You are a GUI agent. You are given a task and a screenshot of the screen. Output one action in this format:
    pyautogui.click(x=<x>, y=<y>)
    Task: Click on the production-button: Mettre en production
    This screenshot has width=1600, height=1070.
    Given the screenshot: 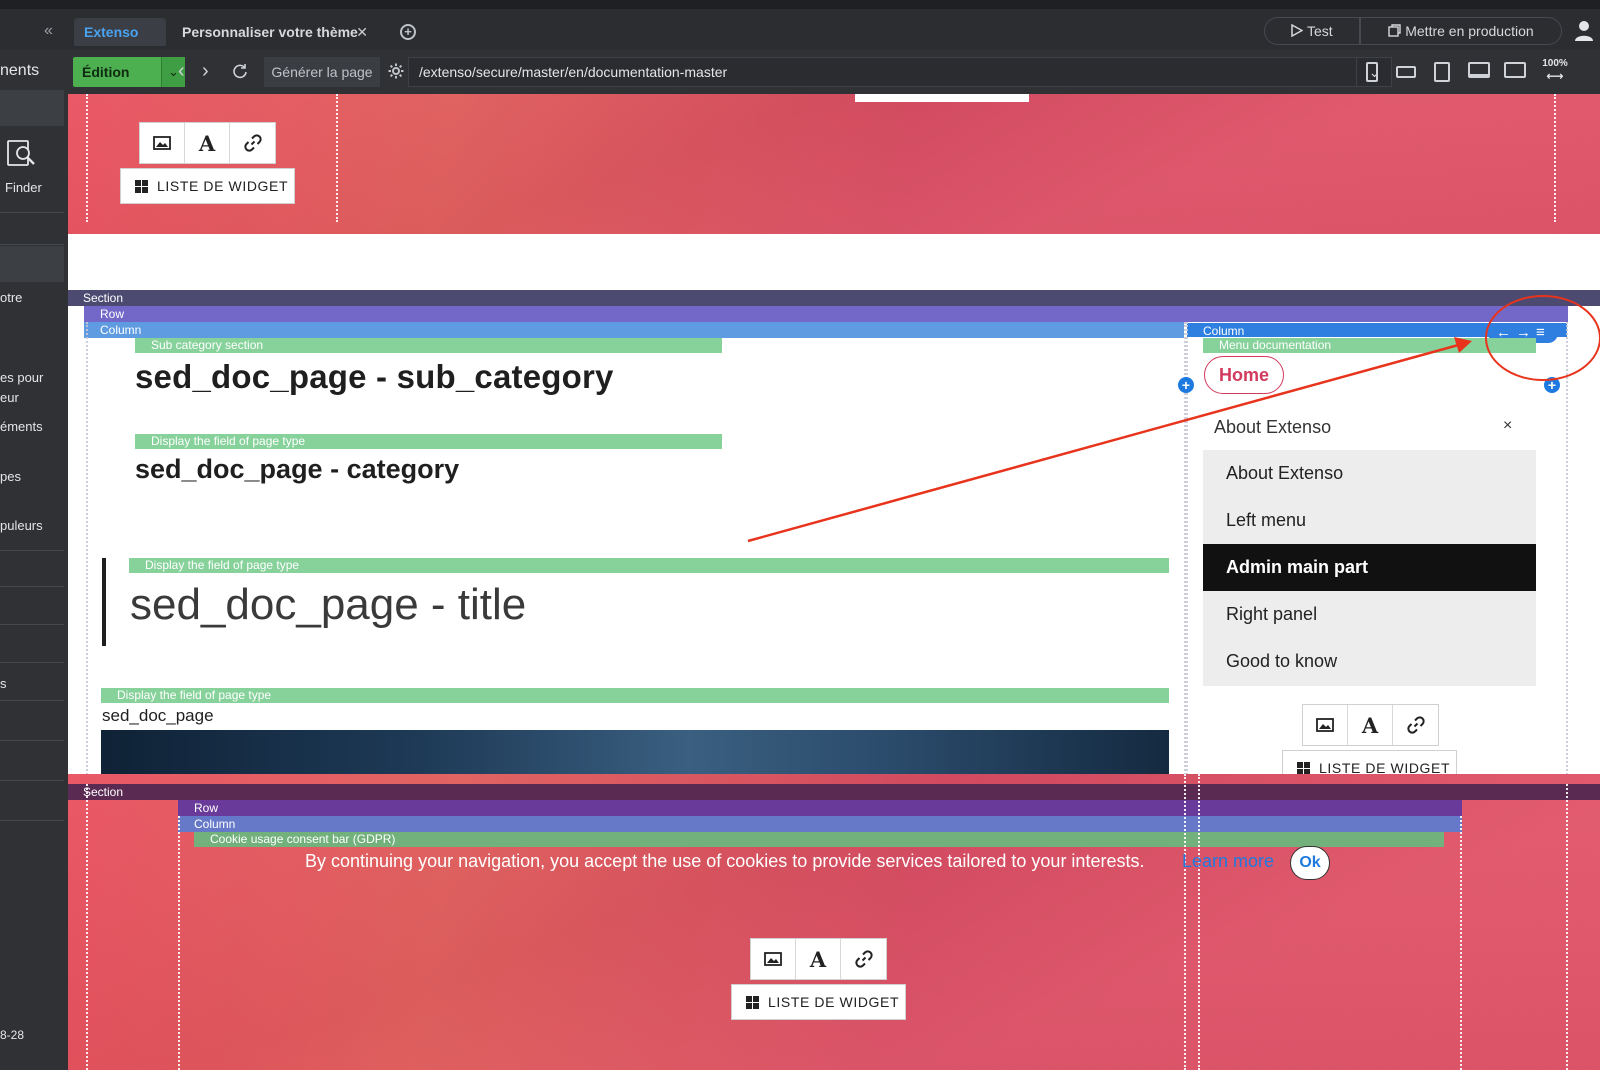 What is the action you would take?
    pyautogui.click(x=1461, y=31)
    